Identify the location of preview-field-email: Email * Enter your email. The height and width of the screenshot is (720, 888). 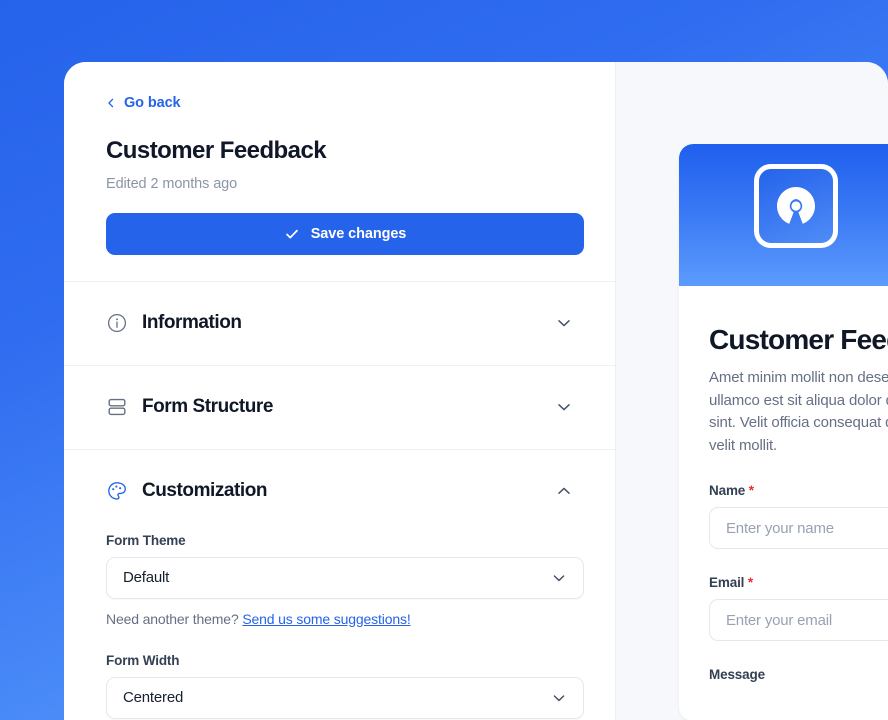
(798, 608).